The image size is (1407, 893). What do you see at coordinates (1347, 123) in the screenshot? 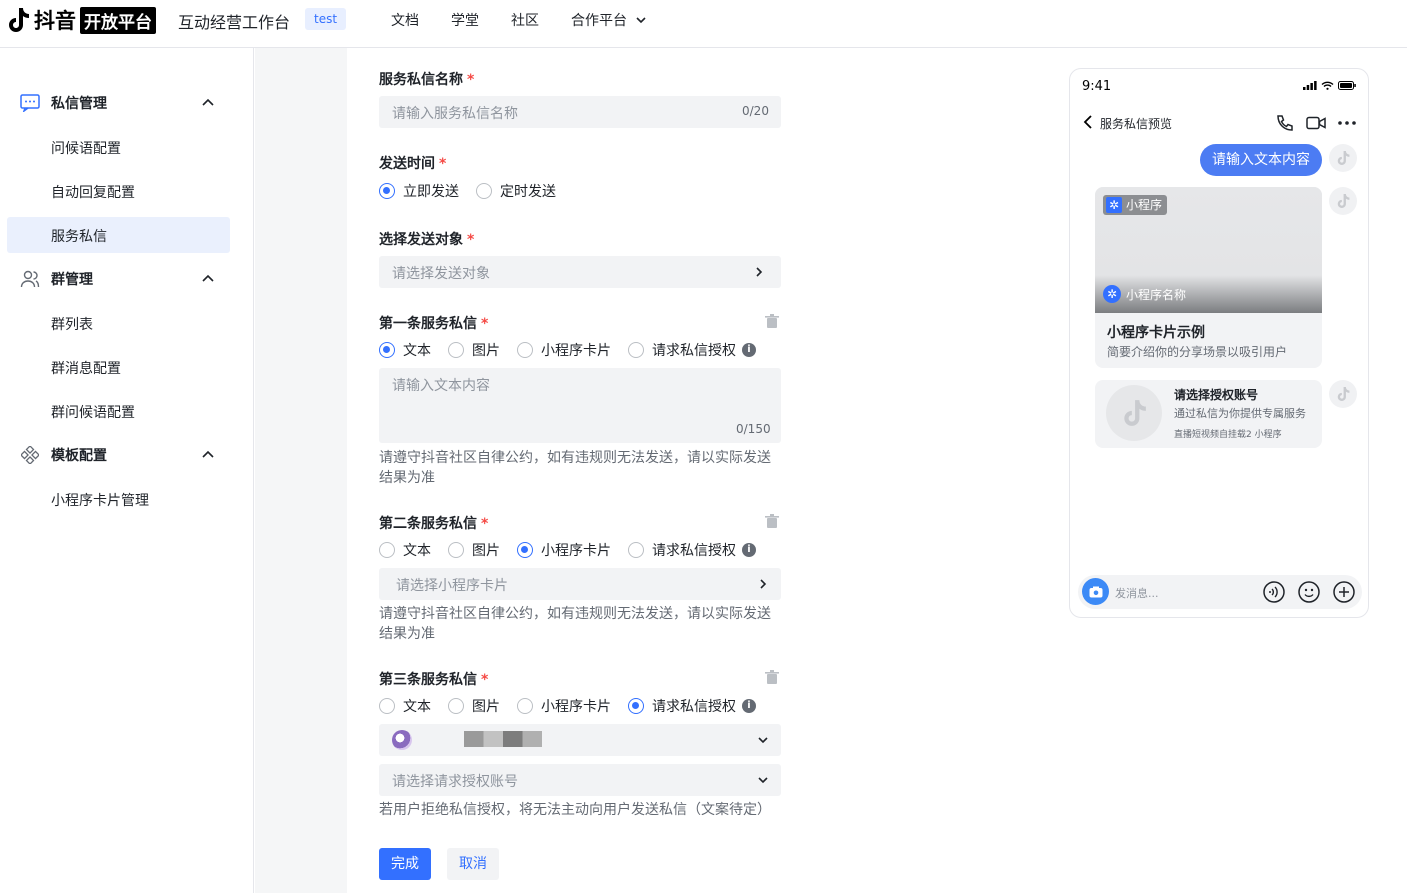
I see `more-icon` at bounding box center [1347, 123].